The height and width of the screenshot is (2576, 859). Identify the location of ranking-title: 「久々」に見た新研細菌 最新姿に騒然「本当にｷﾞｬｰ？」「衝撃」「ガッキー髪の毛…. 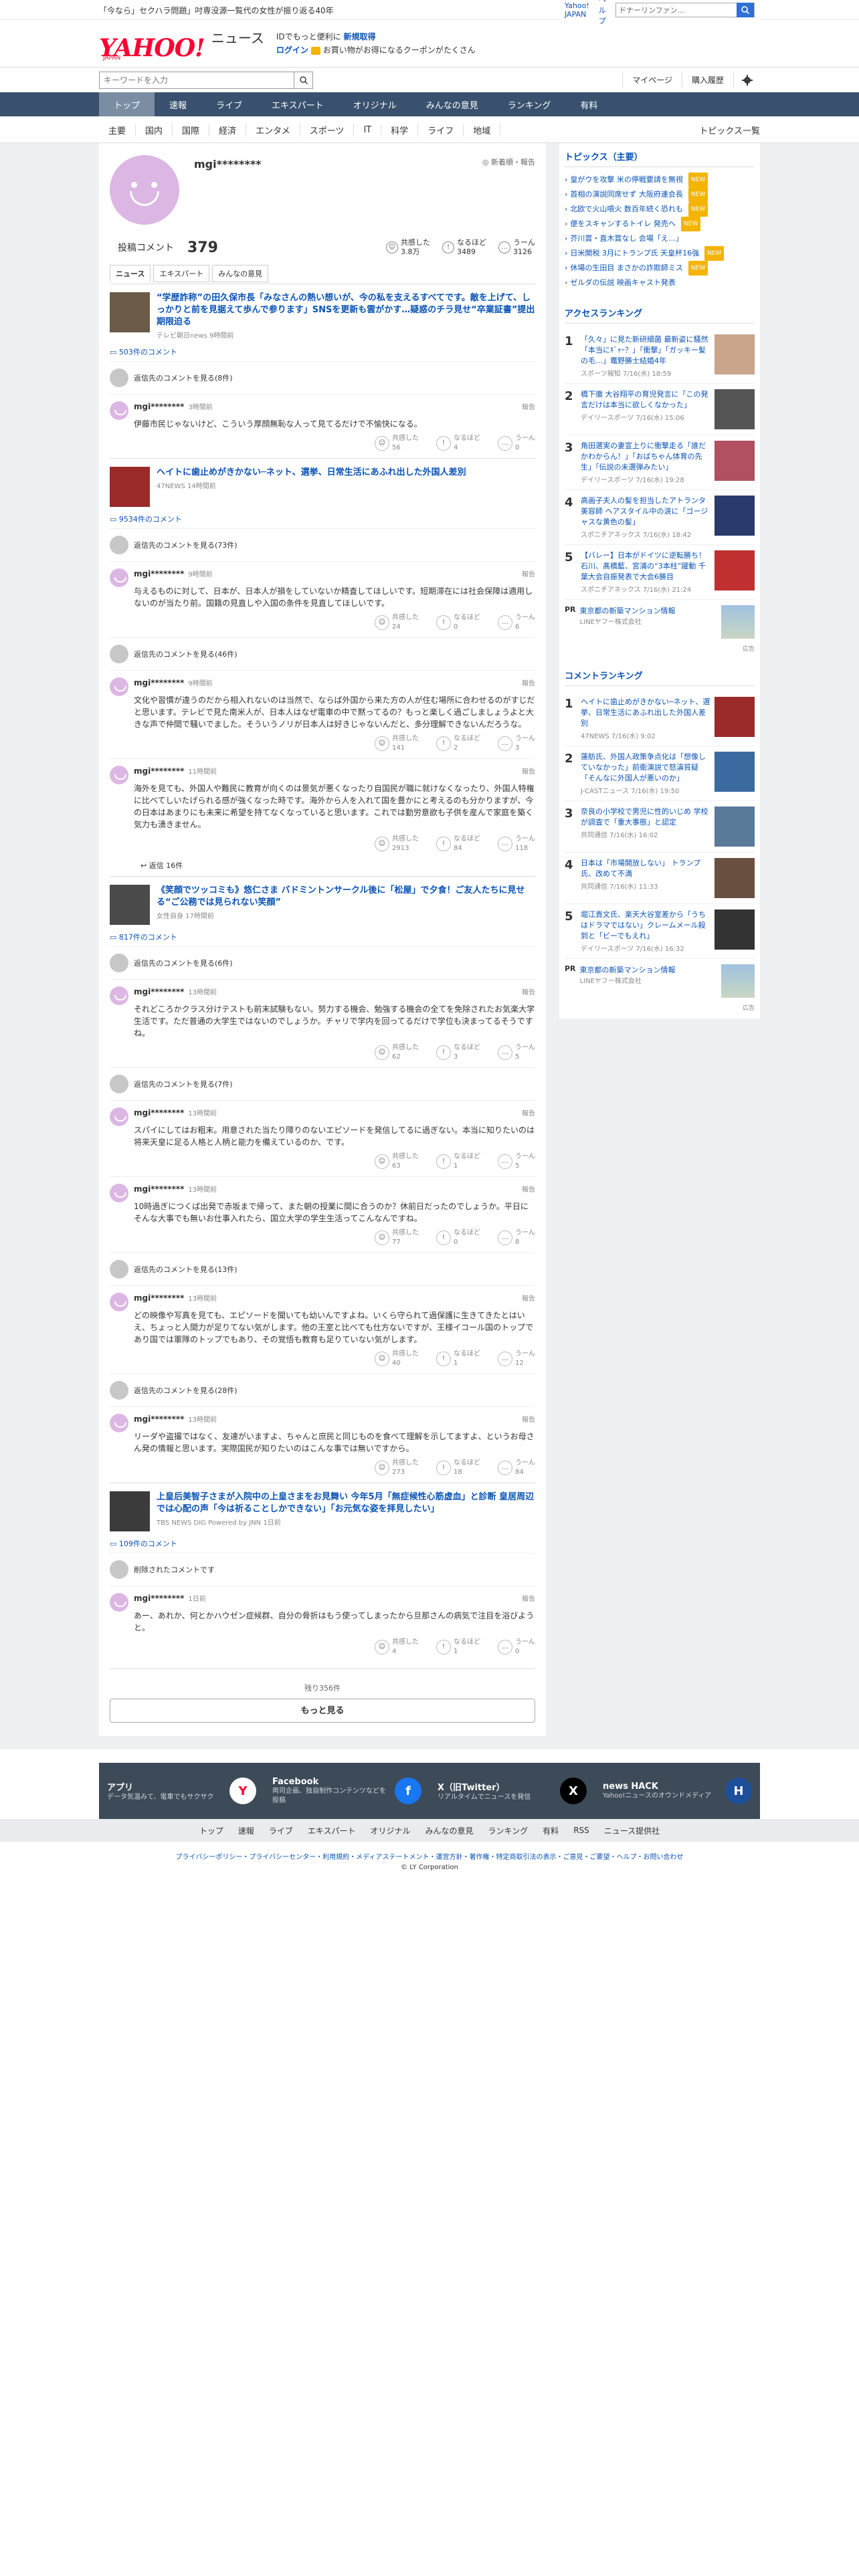
(644, 350).